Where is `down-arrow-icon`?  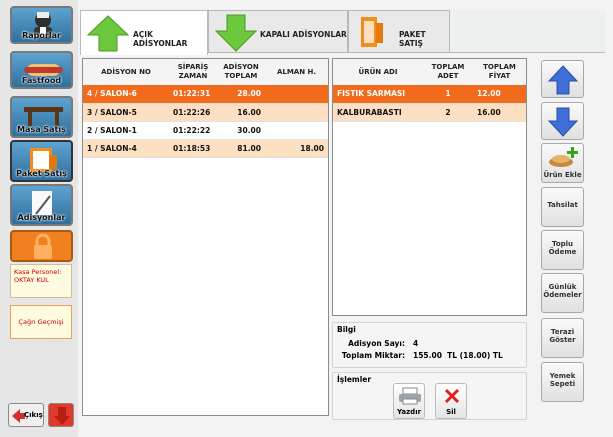
down-arrow-icon is located at coordinates (62, 416).